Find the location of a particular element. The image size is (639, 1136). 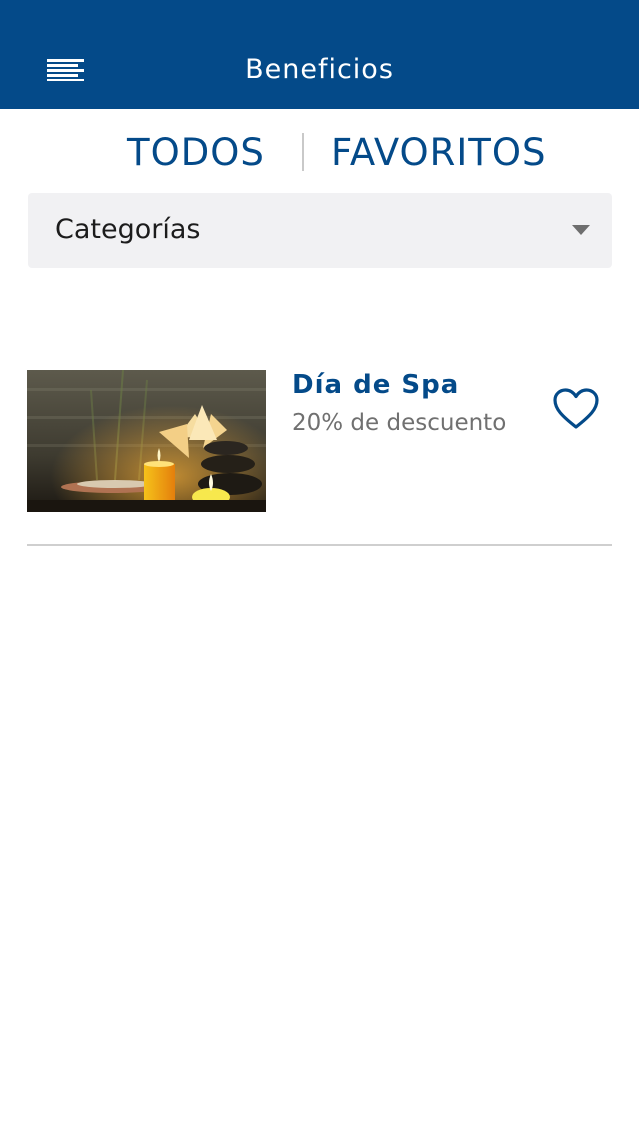

benefit-title: Día de Spa is located at coordinates (376, 385).